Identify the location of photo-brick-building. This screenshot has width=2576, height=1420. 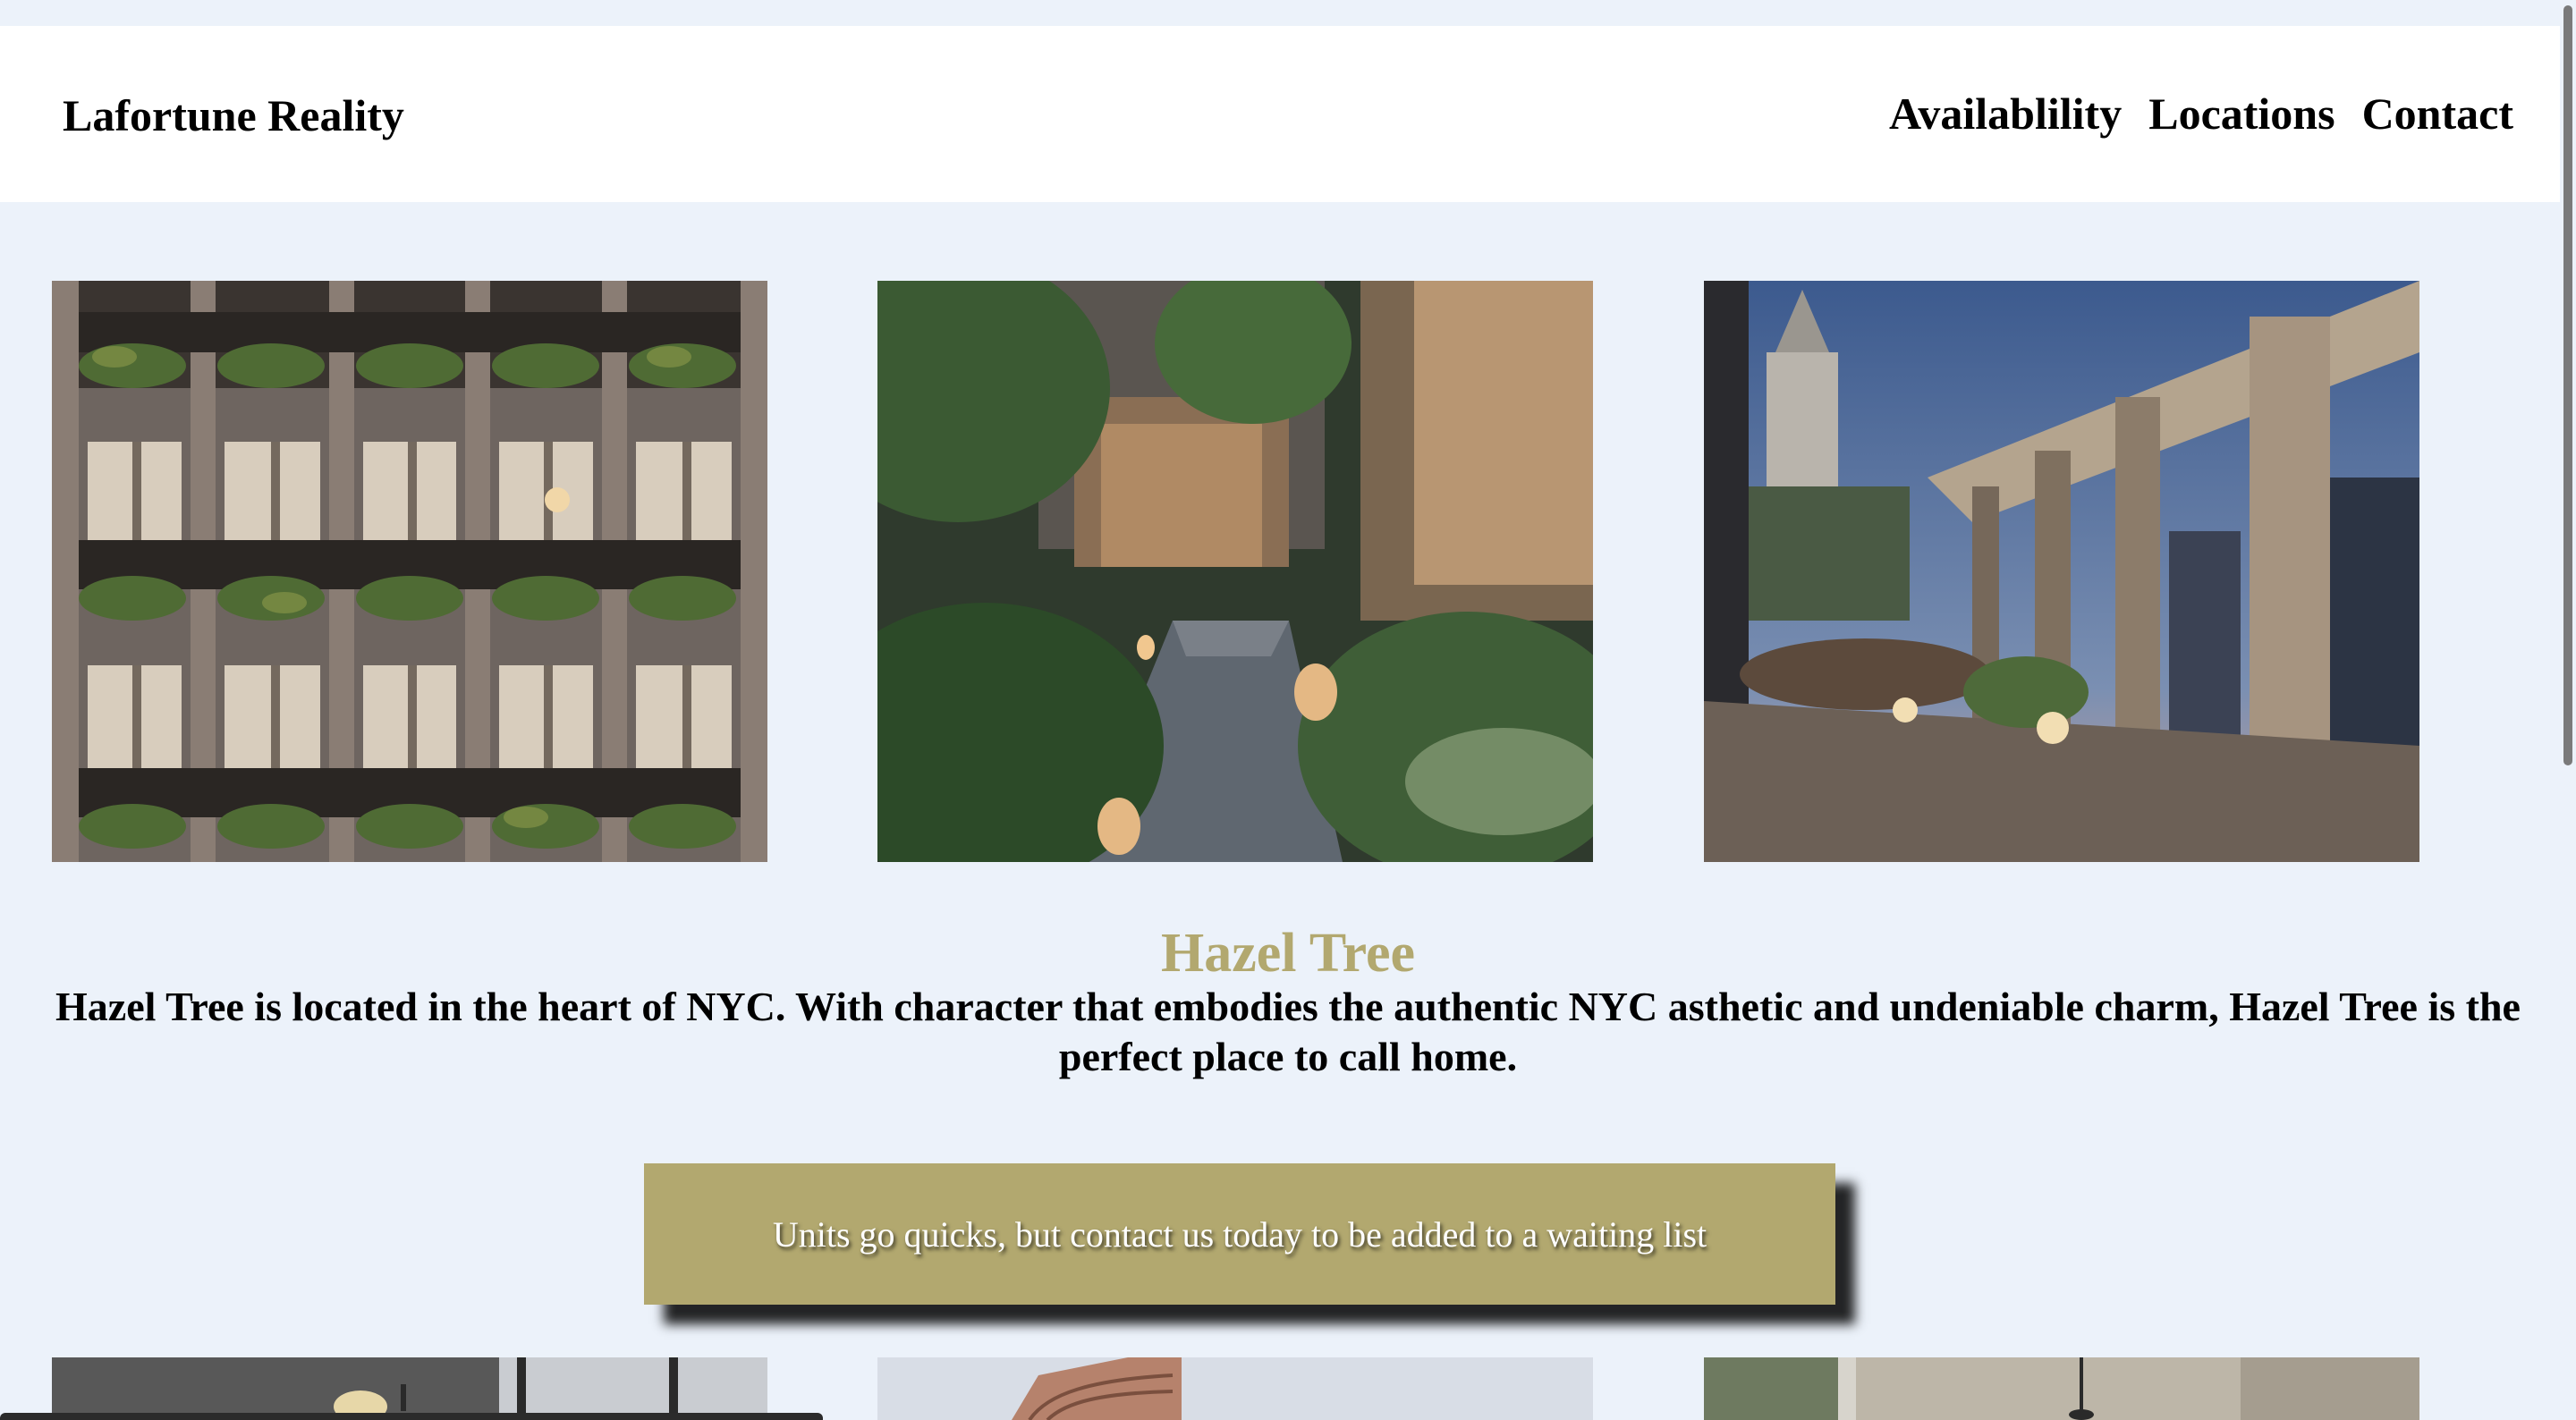
(1235, 1389).